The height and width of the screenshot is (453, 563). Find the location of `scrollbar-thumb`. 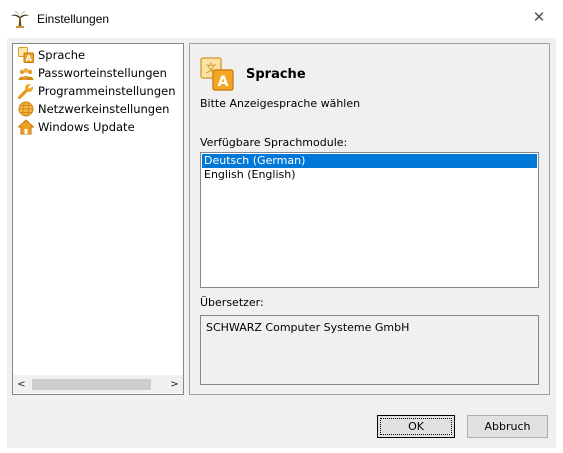

scrollbar-thumb is located at coordinates (91, 384).